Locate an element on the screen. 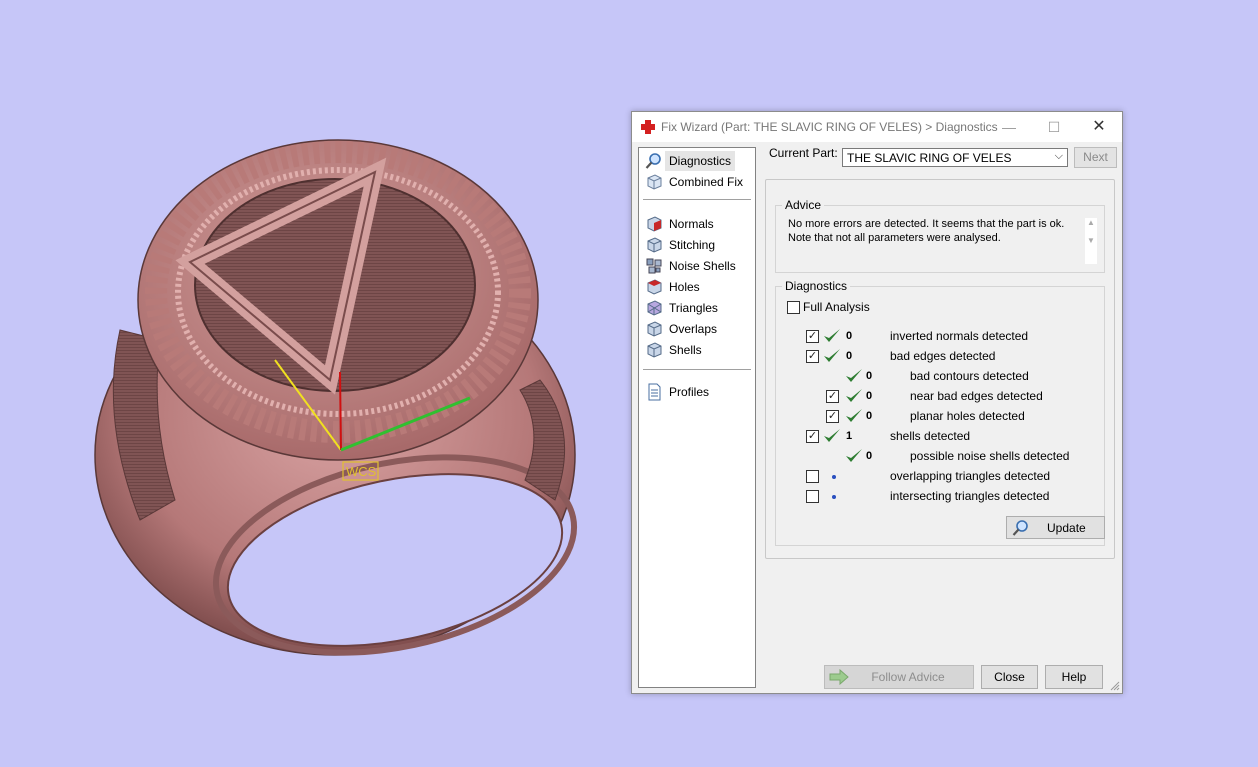 This screenshot has height=767, width=1258. sidebar-item-label: Profiles is located at coordinates (689, 392).